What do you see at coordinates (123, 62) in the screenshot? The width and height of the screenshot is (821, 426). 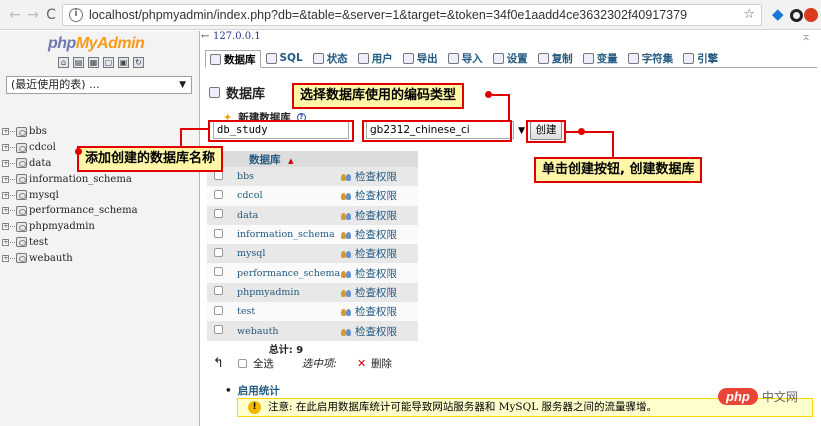 I see `settings-icon: ▣` at bounding box center [123, 62].